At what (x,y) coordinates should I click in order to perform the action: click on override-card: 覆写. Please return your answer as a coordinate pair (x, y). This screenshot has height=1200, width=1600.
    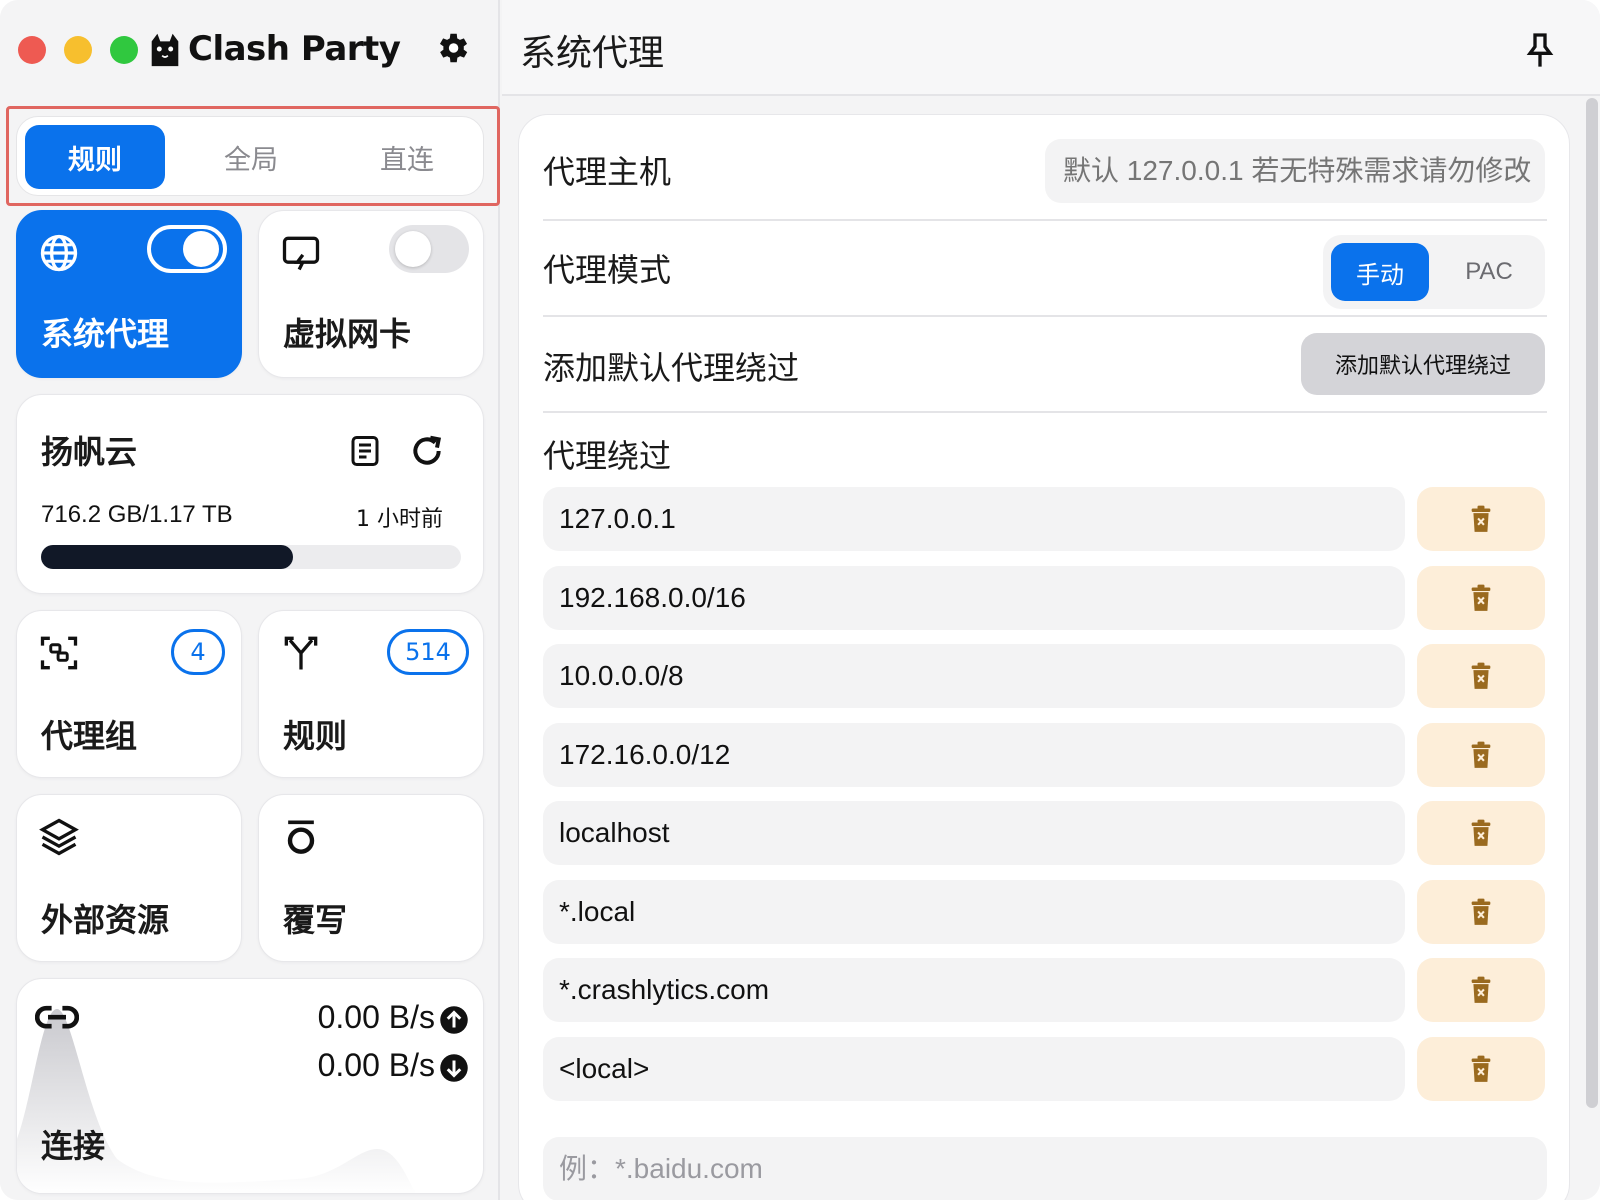
    Looking at the image, I should click on (371, 878).